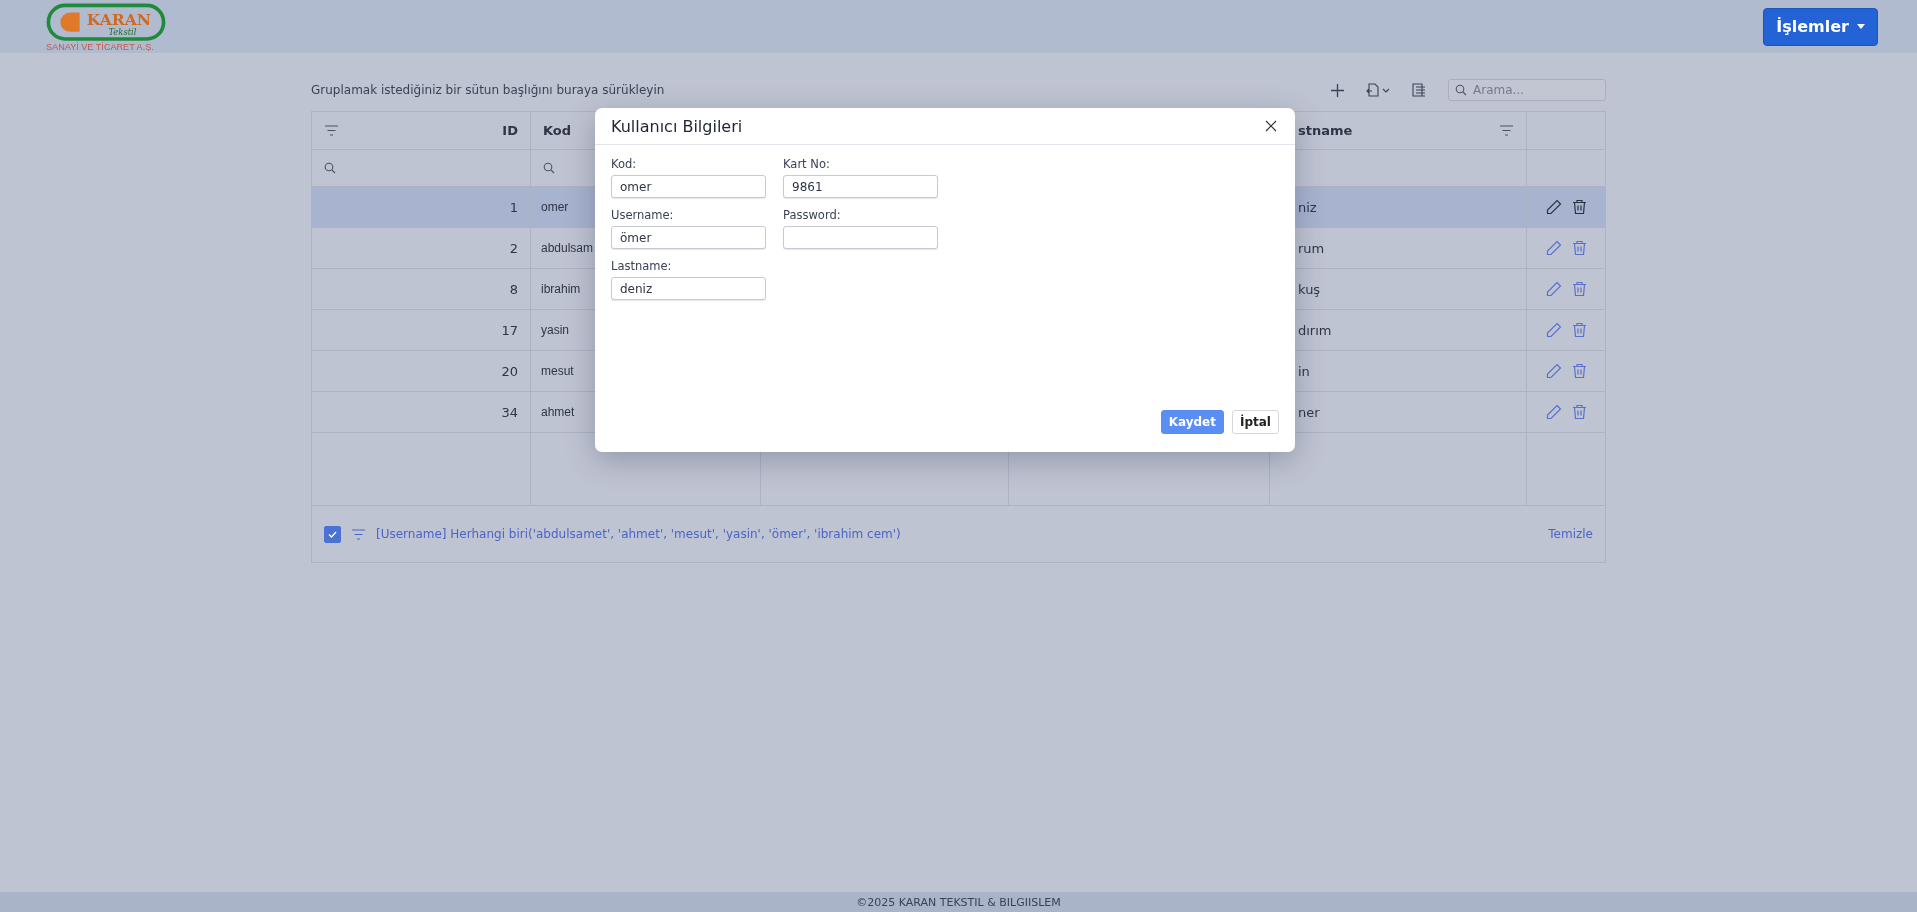 This screenshot has height=912, width=1917. Describe the element at coordinates (561, 289) in the screenshot. I see `kod-cell: ibrahim` at that location.